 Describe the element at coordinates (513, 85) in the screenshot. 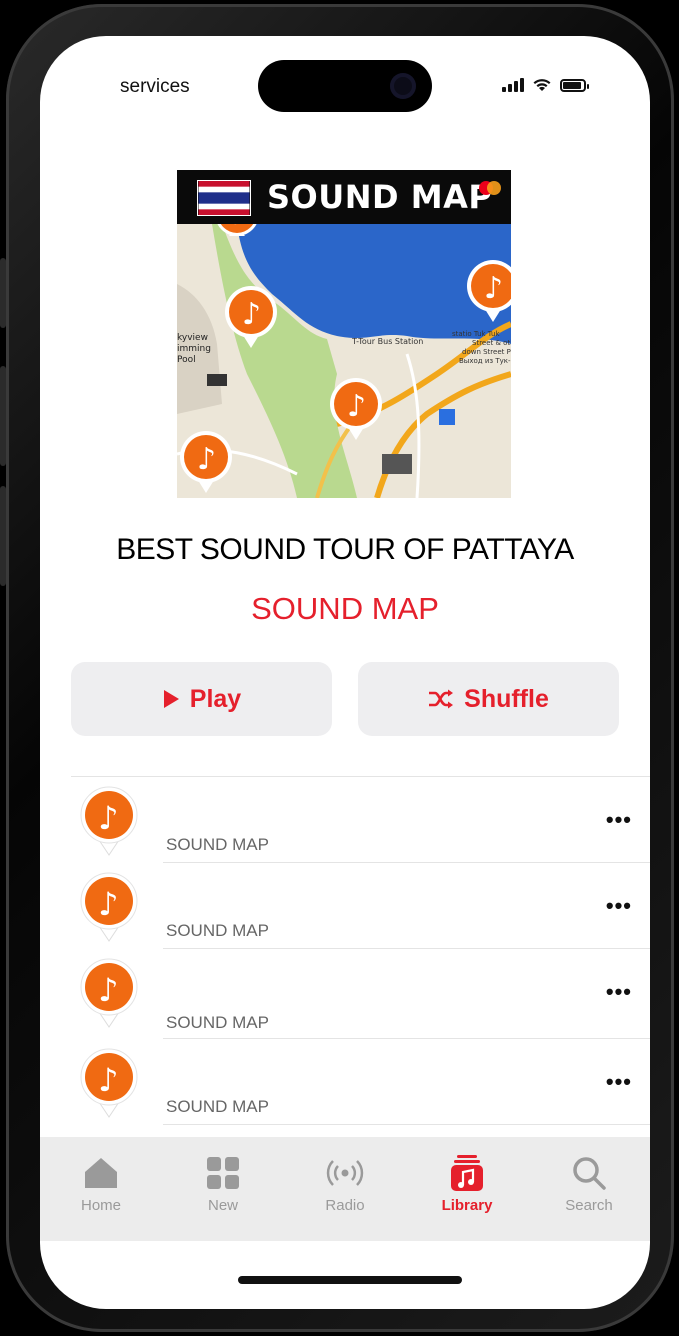

I see `cellular-signal-icon` at that location.